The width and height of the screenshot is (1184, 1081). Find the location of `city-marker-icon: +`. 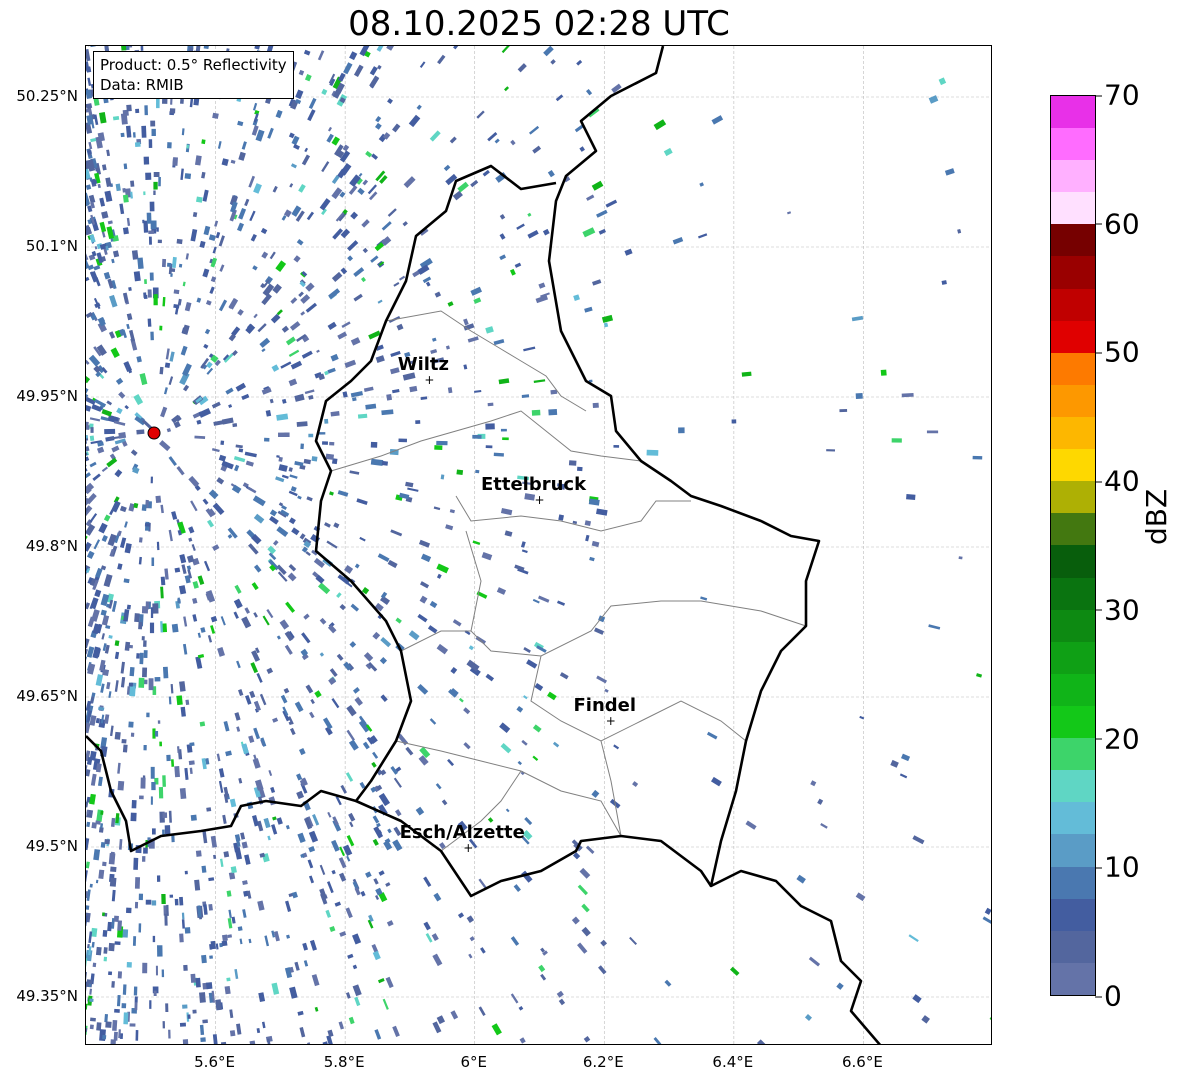

city-marker-icon: + is located at coordinates (539, 500).